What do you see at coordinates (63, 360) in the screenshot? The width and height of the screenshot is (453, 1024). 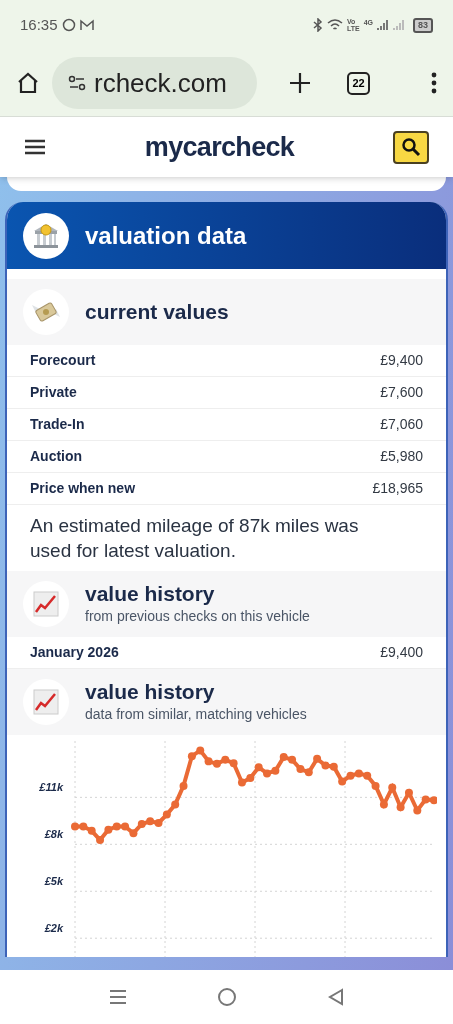 I see `row-label: Forecourt` at bounding box center [63, 360].